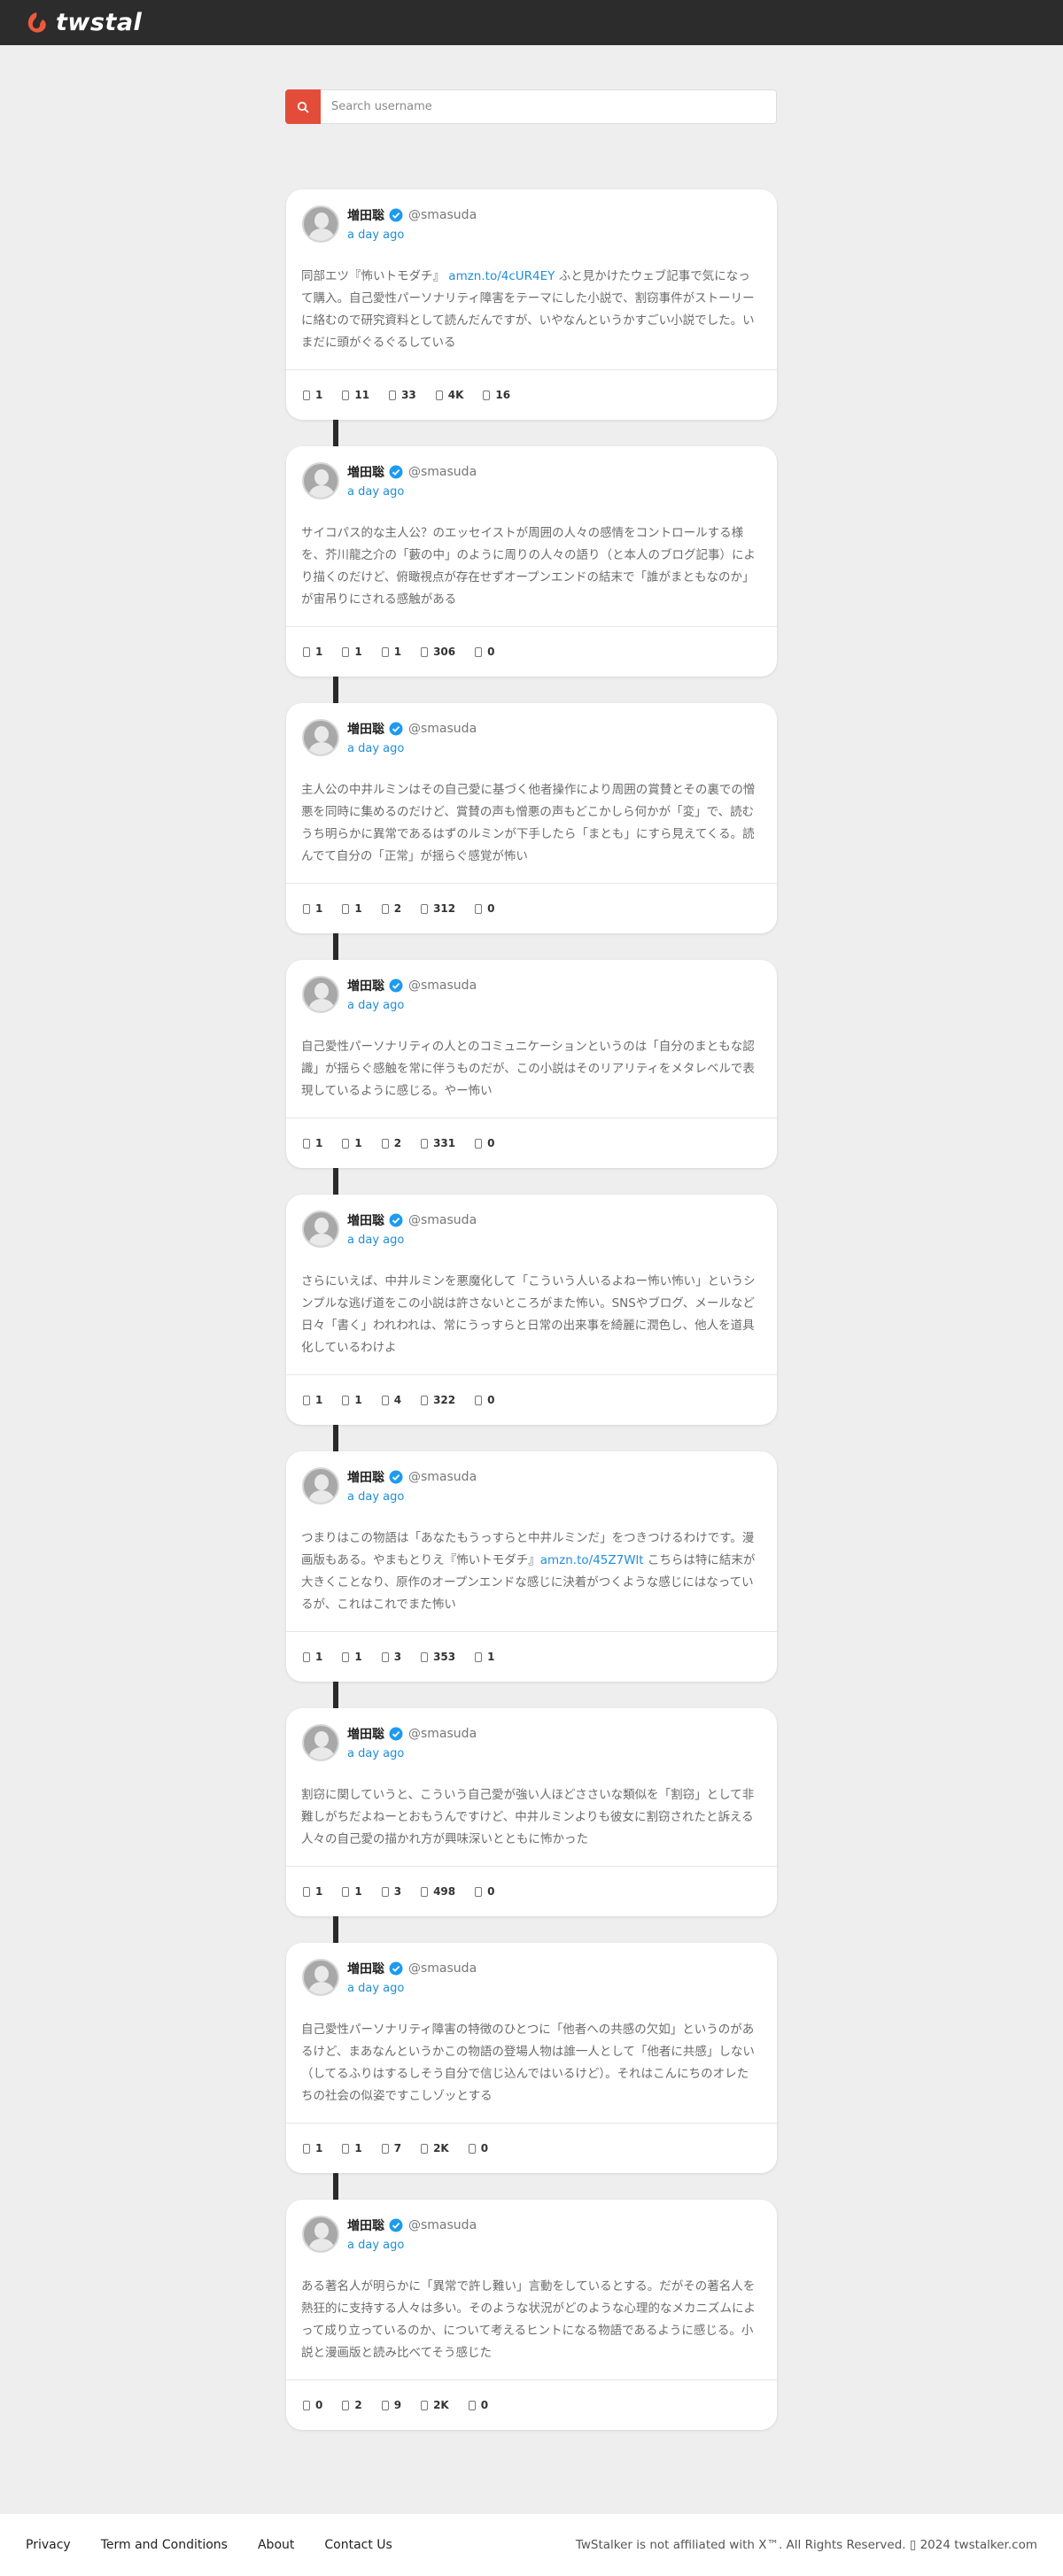  I want to click on footer-link-privacy: Privacy, so click(48, 2545).